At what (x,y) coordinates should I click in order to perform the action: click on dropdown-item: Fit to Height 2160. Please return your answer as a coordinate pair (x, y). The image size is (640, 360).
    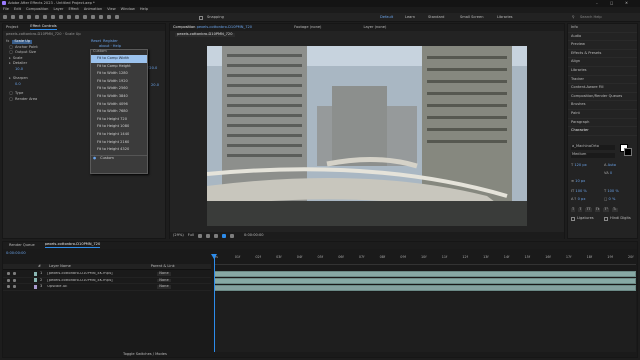
    Looking at the image, I should click on (119, 143).